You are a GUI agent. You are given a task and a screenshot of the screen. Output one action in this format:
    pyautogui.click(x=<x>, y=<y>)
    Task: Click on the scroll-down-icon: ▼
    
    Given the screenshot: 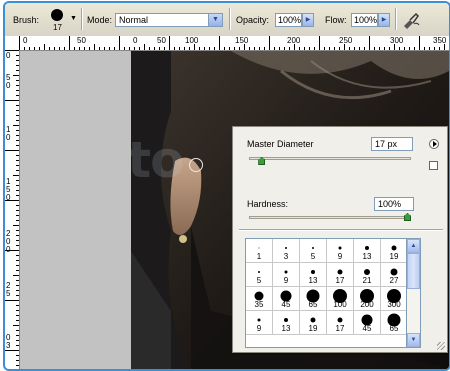 What is the action you would take?
    pyautogui.click(x=413, y=340)
    